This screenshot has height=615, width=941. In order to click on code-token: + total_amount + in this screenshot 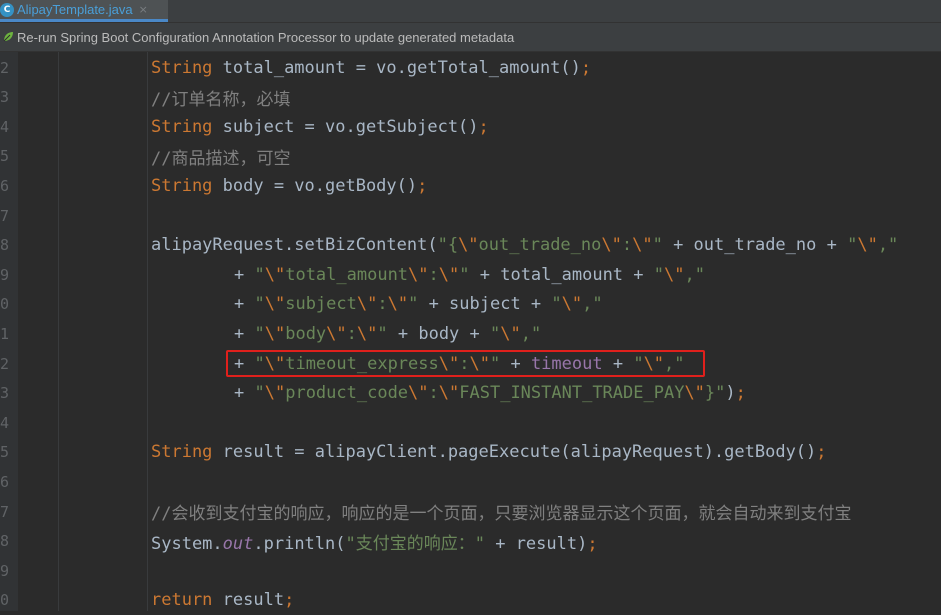, I will do `click(561, 274)`.